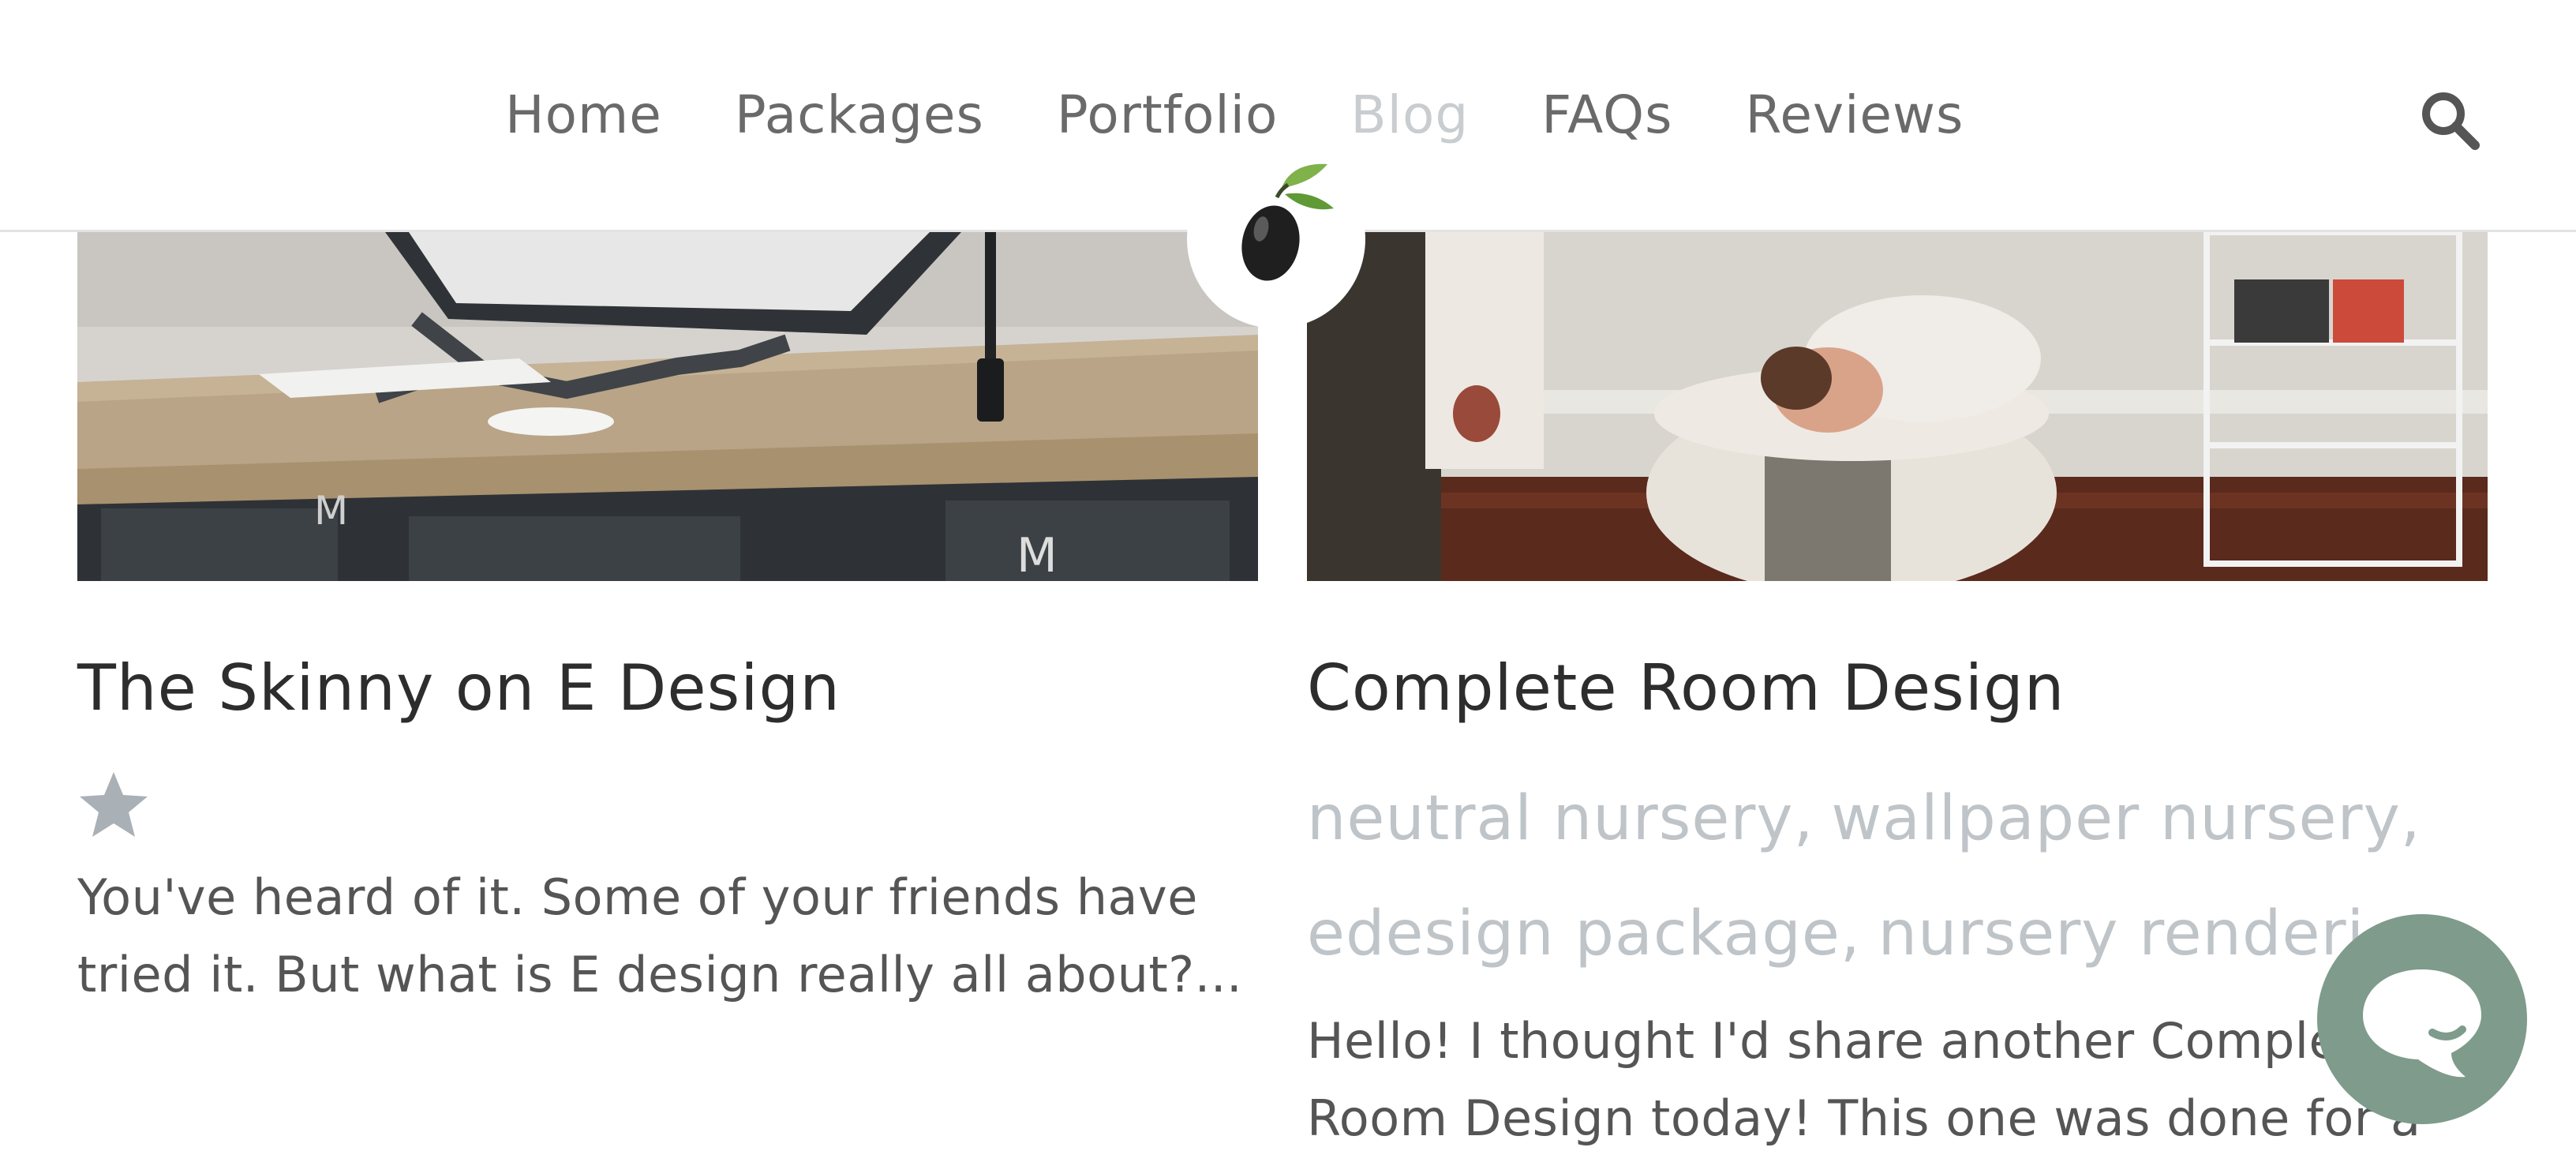  Describe the element at coordinates (667, 688) in the screenshot. I see `post-title: The Skinny on E Design` at that location.